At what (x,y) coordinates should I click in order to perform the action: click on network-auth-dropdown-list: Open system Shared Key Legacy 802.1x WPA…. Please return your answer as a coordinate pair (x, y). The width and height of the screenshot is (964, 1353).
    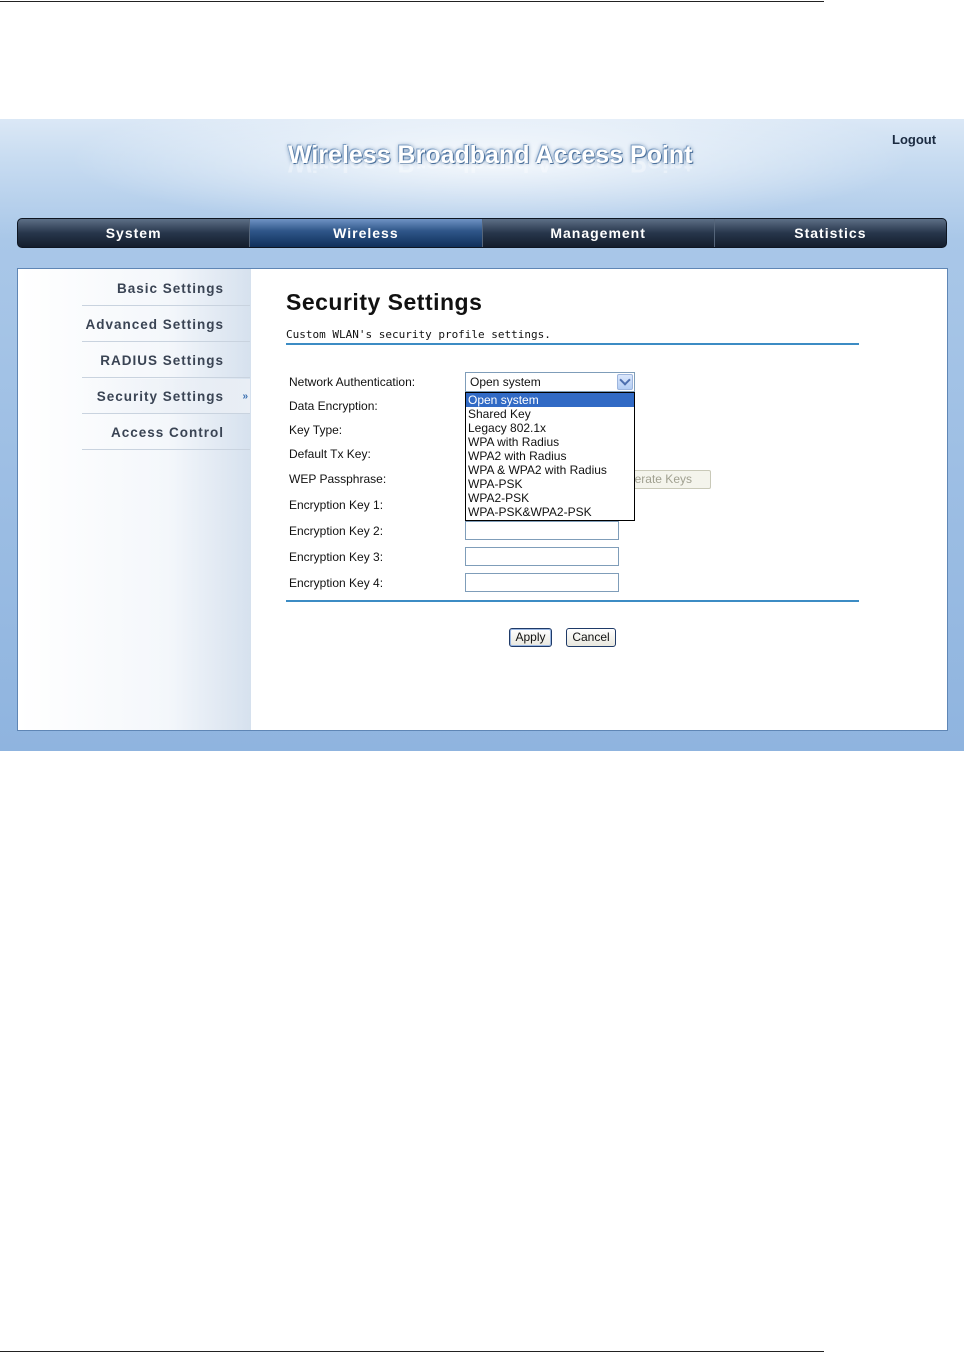
    Looking at the image, I should click on (550, 456).